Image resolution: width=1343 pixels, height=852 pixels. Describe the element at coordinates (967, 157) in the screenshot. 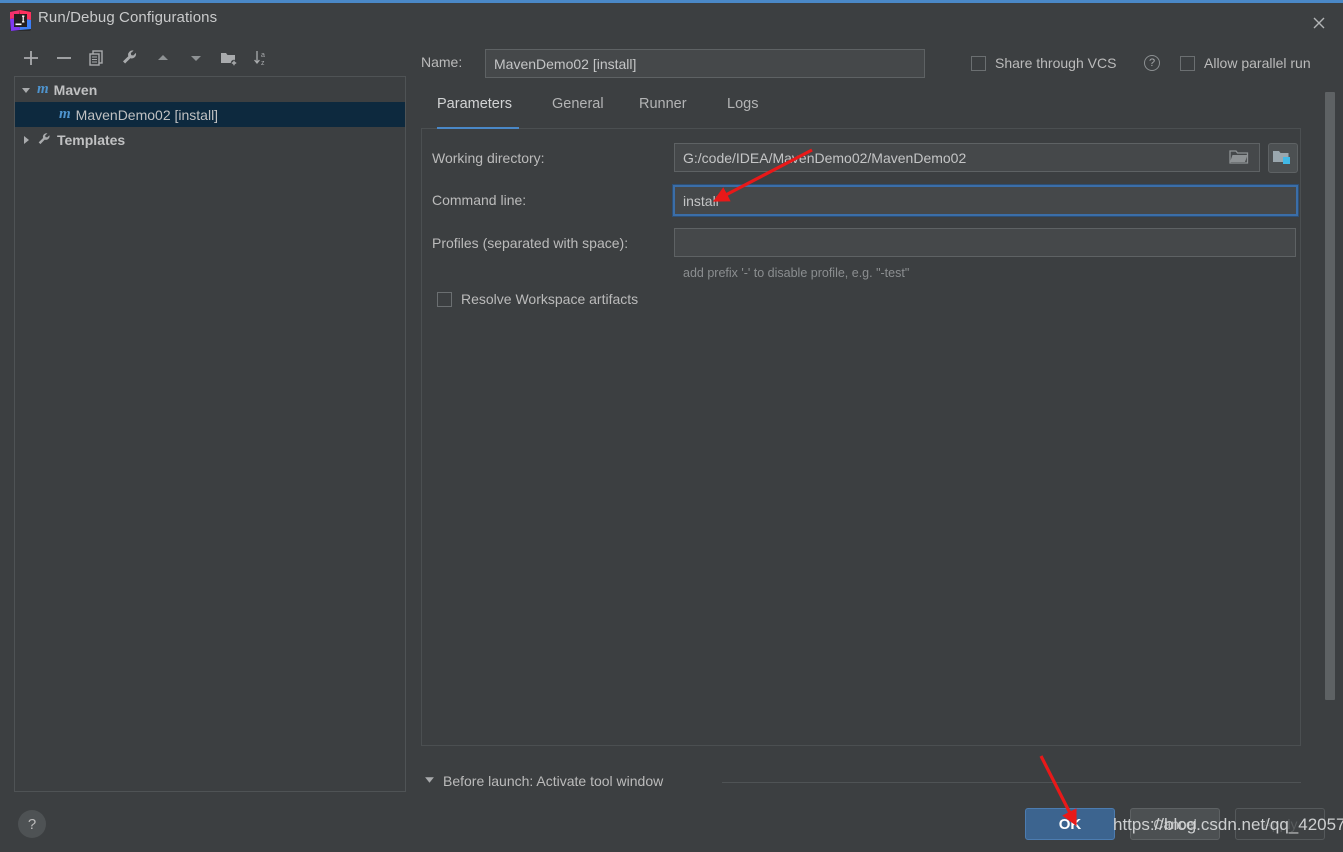

I see `working-directory-input` at that location.